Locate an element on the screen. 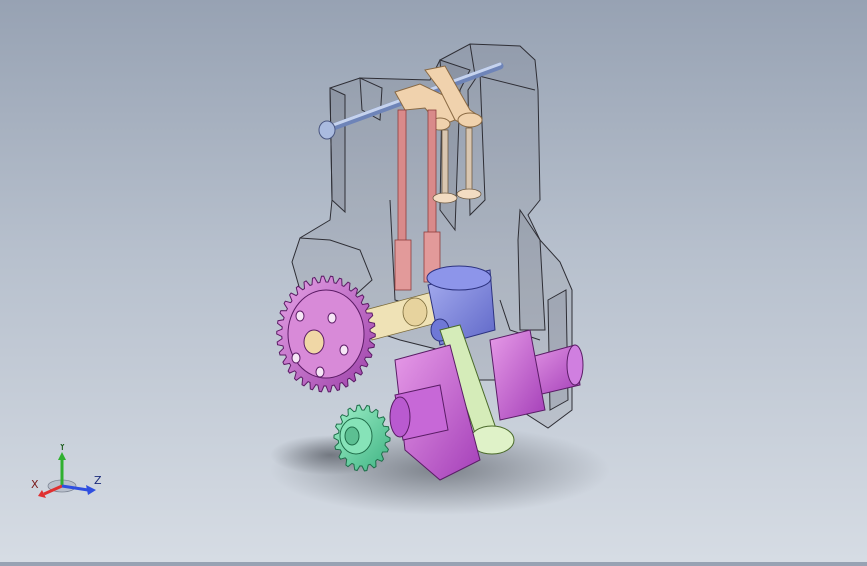 The height and width of the screenshot is (566, 867). y-axis-label: Y is located at coordinates (62, 448).